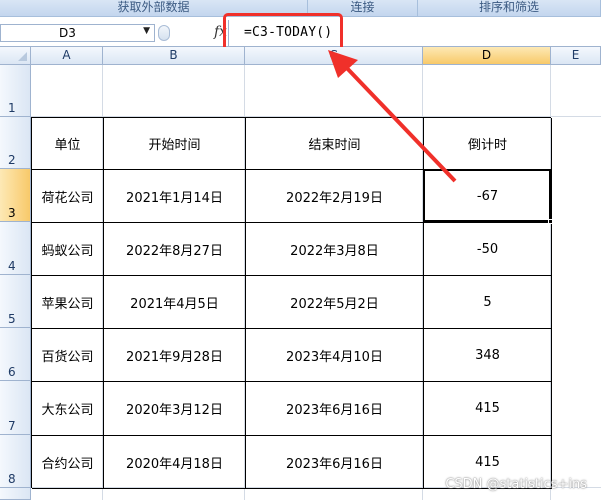 Image resolution: width=601 pixels, height=500 pixels. Describe the element at coordinates (488, 409) in the screenshot. I see `table-cell-countdown: 415` at that location.